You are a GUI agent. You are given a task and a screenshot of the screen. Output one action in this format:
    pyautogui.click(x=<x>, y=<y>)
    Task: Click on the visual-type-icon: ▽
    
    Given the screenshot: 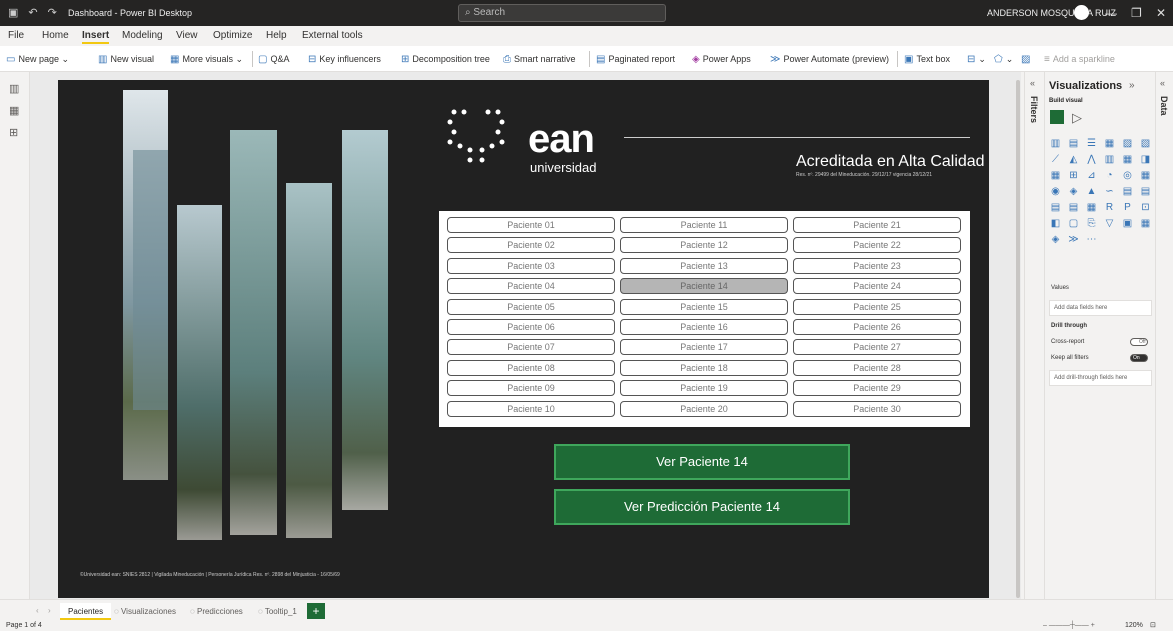 What is the action you would take?
    pyautogui.click(x=1109, y=223)
    